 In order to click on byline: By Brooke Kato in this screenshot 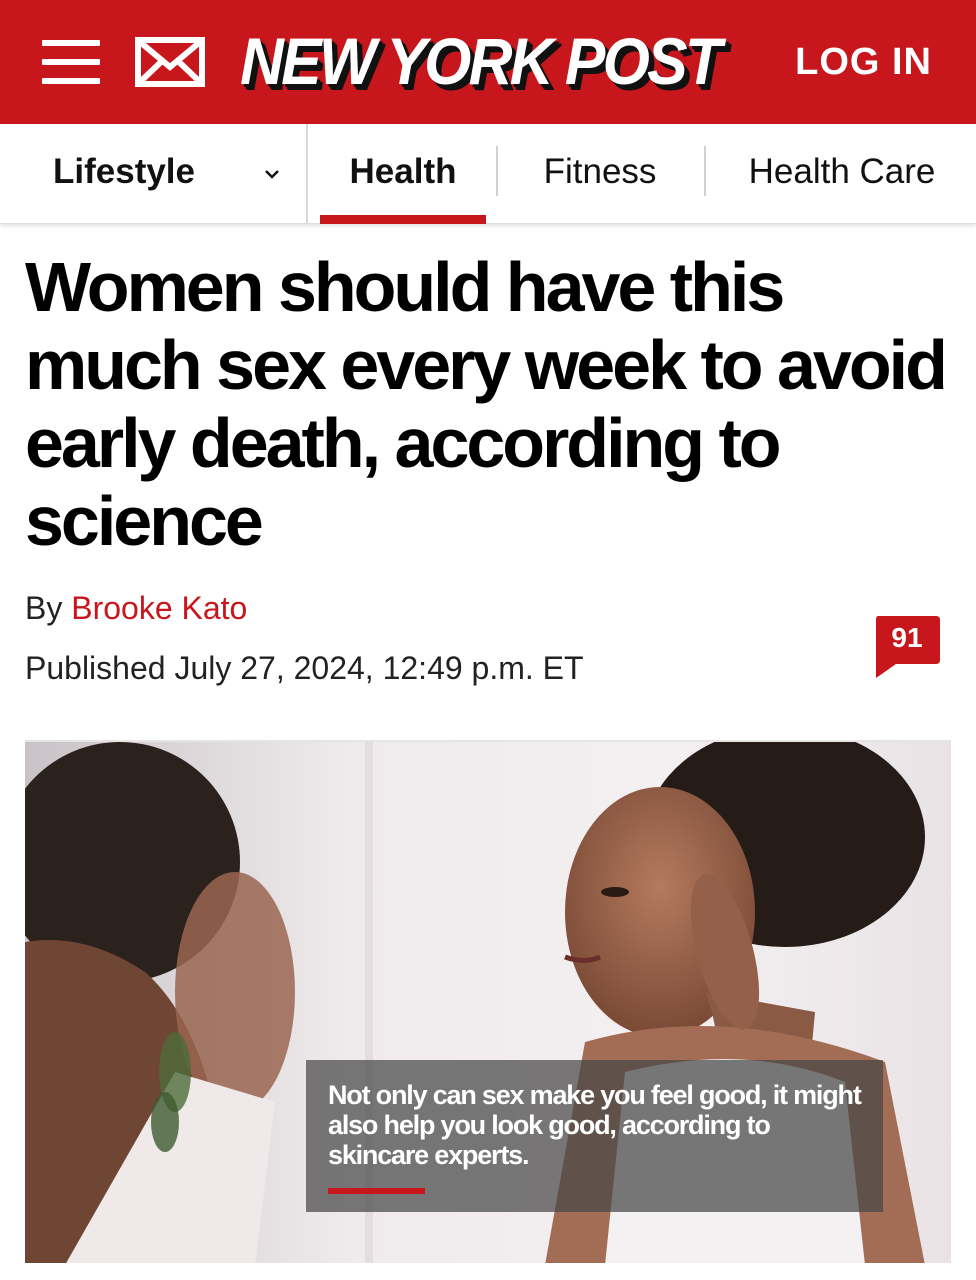, I will do `click(136, 608)`.